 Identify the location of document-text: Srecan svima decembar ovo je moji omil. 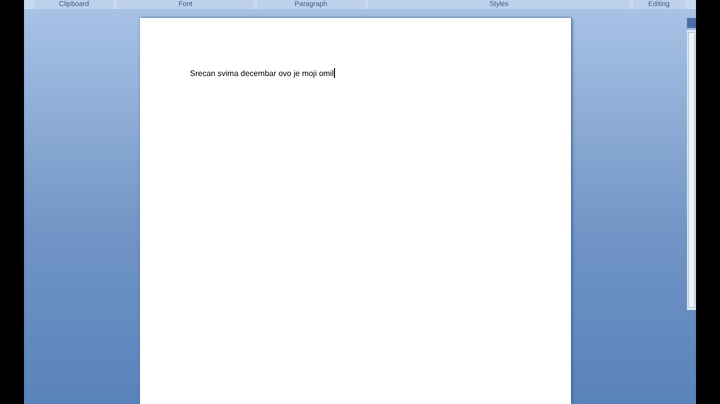
(262, 73).